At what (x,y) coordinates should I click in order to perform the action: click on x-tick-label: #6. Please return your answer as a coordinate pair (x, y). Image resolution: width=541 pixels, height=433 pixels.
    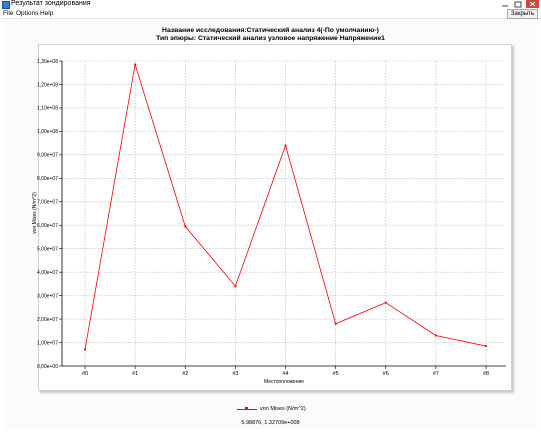
    Looking at the image, I should click on (386, 374).